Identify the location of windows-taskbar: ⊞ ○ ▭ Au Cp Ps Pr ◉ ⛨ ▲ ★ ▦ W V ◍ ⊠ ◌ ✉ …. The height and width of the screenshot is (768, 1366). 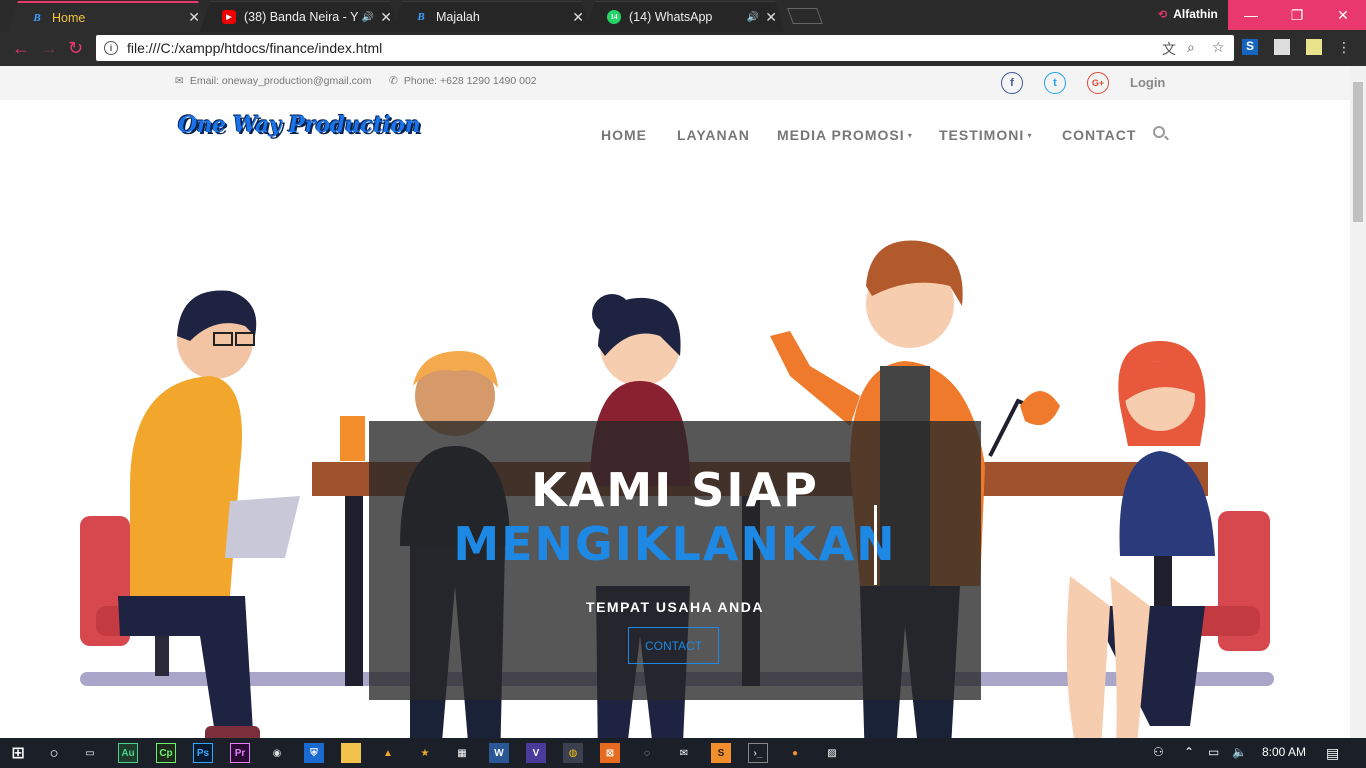
(683, 753).